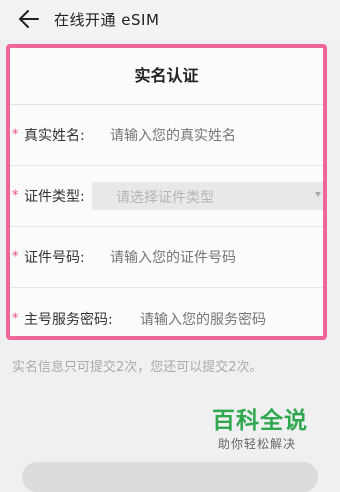 This screenshot has width=340, height=492. I want to click on page-title: 在线开通 eSIM, so click(107, 20).